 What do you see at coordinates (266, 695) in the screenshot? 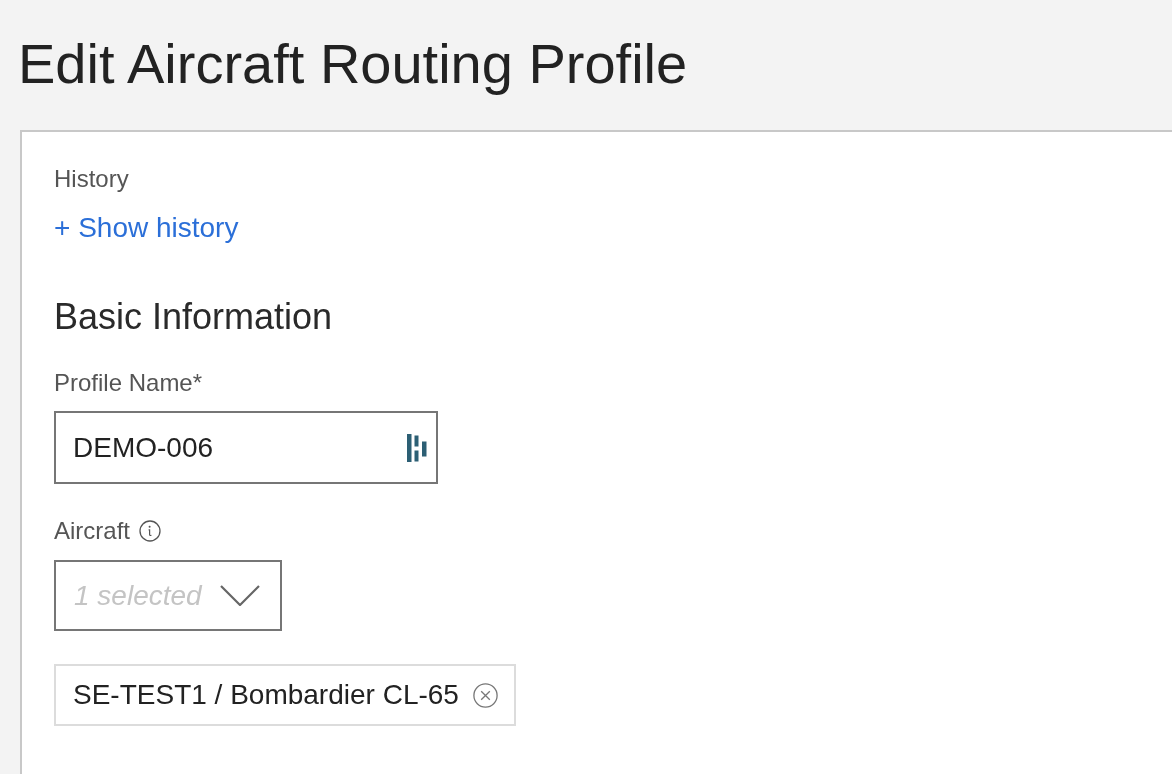
I see `chip-label: SE-TEST1 / Bombardier CL-65` at bounding box center [266, 695].